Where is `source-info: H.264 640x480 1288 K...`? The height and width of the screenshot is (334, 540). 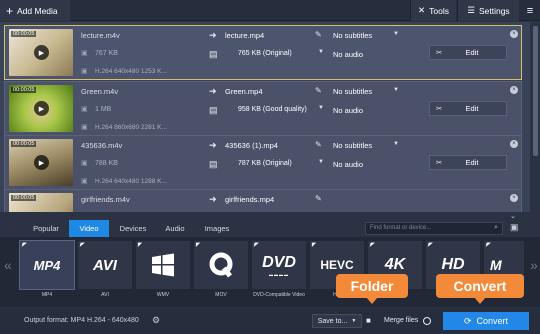 source-info: H.264 640x480 1288 K... is located at coordinates (131, 181).